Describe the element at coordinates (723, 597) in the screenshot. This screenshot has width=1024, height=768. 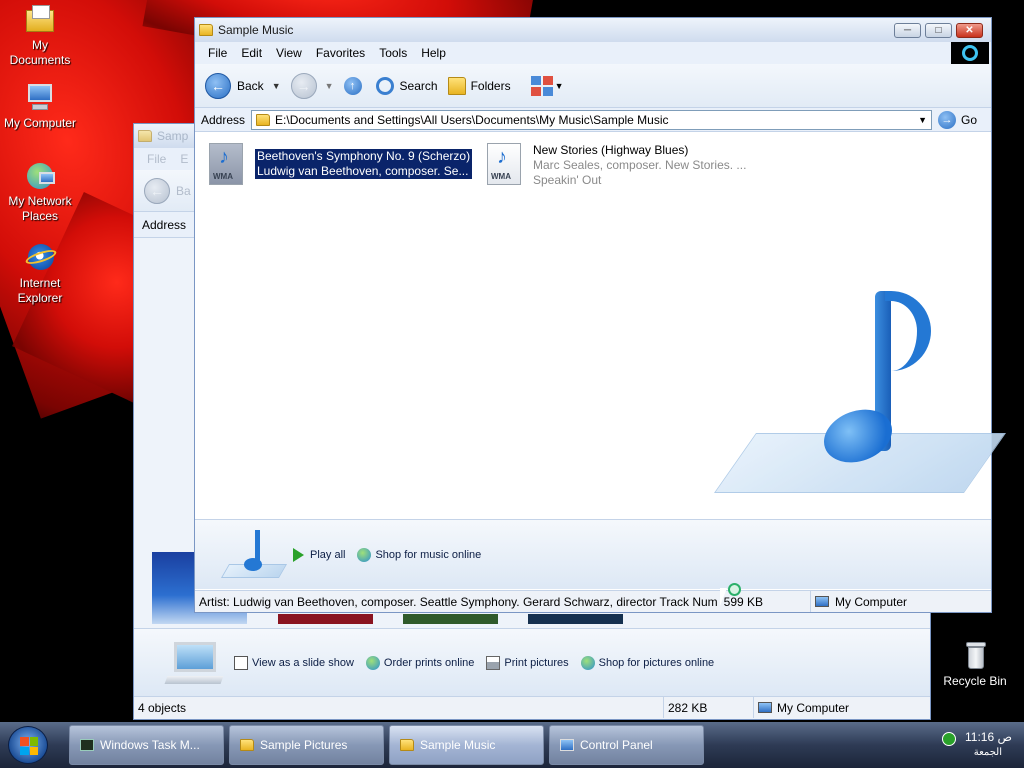
I see `mouse-cursor-icon` at that location.